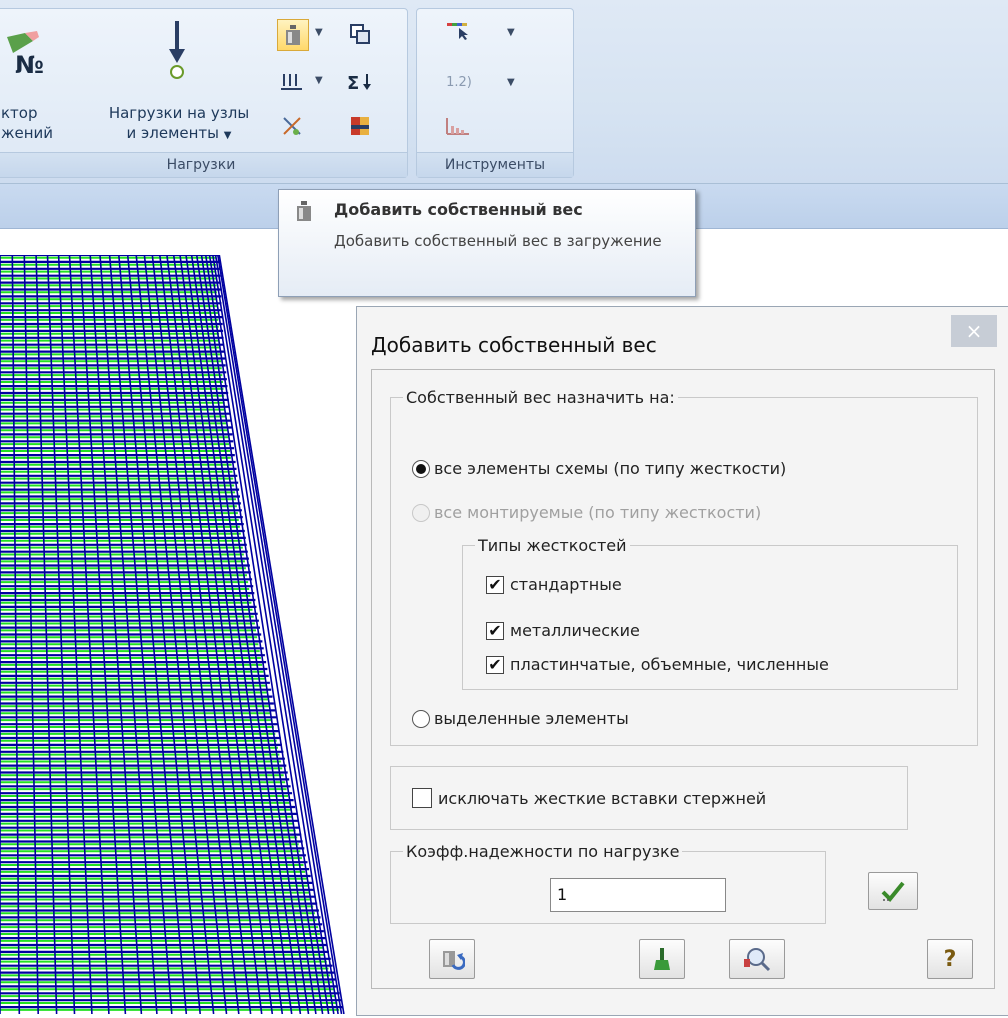  Describe the element at coordinates (638, 895) in the screenshot. I see `coefficient-input: 1` at that location.